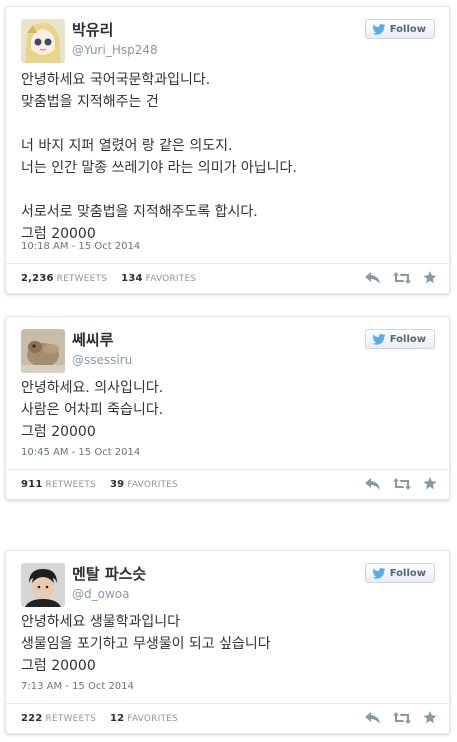 Image resolution: width=457 pixels, height=742 pixels. Describe the element at coordinates (100, 594) in the screenshot. I see `user-handle: @d_owoa` at that location.